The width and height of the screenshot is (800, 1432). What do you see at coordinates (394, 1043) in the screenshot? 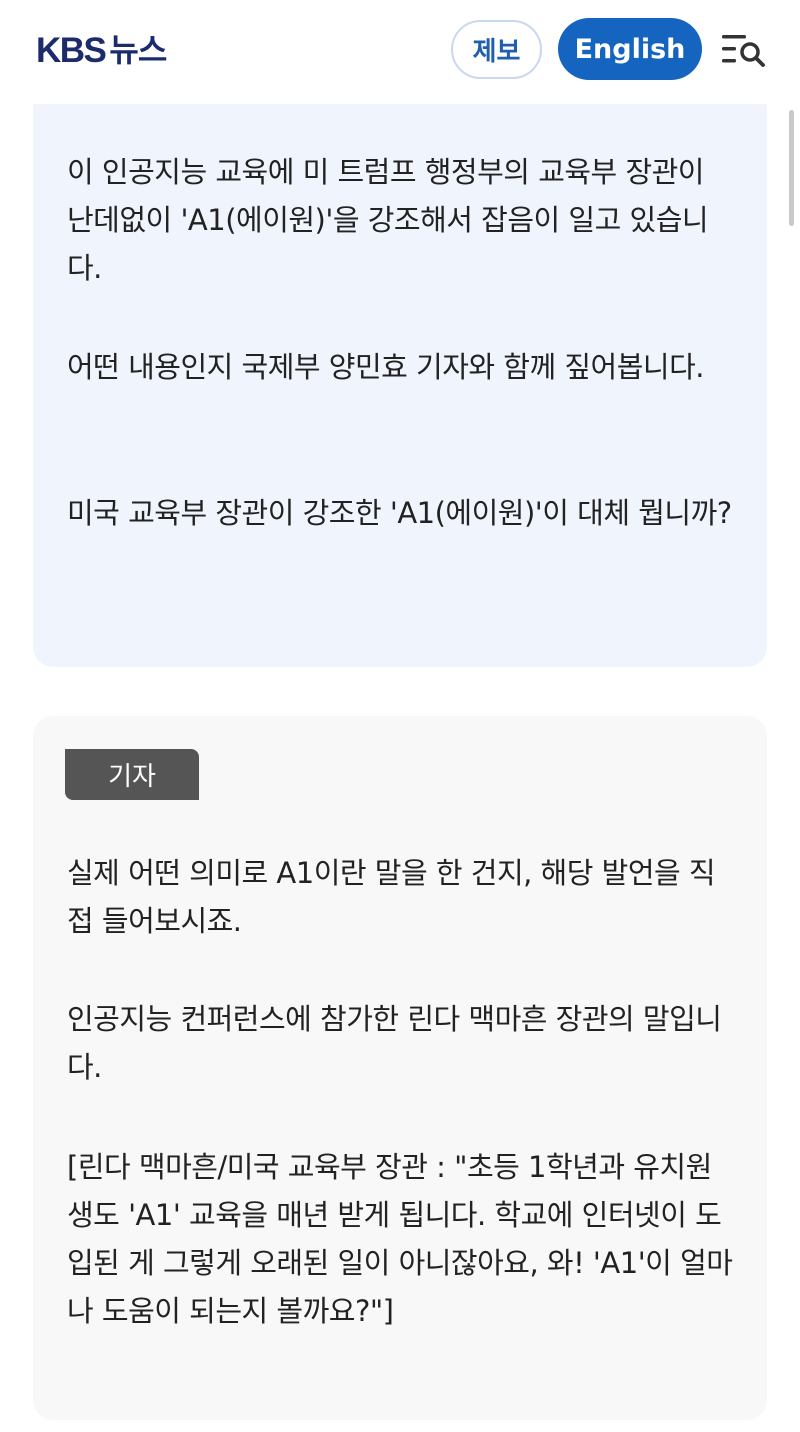
I see `reporter-paragraph-2: 인공지능 컨퍼런스에 참가한 린다 맥마흔 장관의 말입니다.` at bounding box center [394, 1043].